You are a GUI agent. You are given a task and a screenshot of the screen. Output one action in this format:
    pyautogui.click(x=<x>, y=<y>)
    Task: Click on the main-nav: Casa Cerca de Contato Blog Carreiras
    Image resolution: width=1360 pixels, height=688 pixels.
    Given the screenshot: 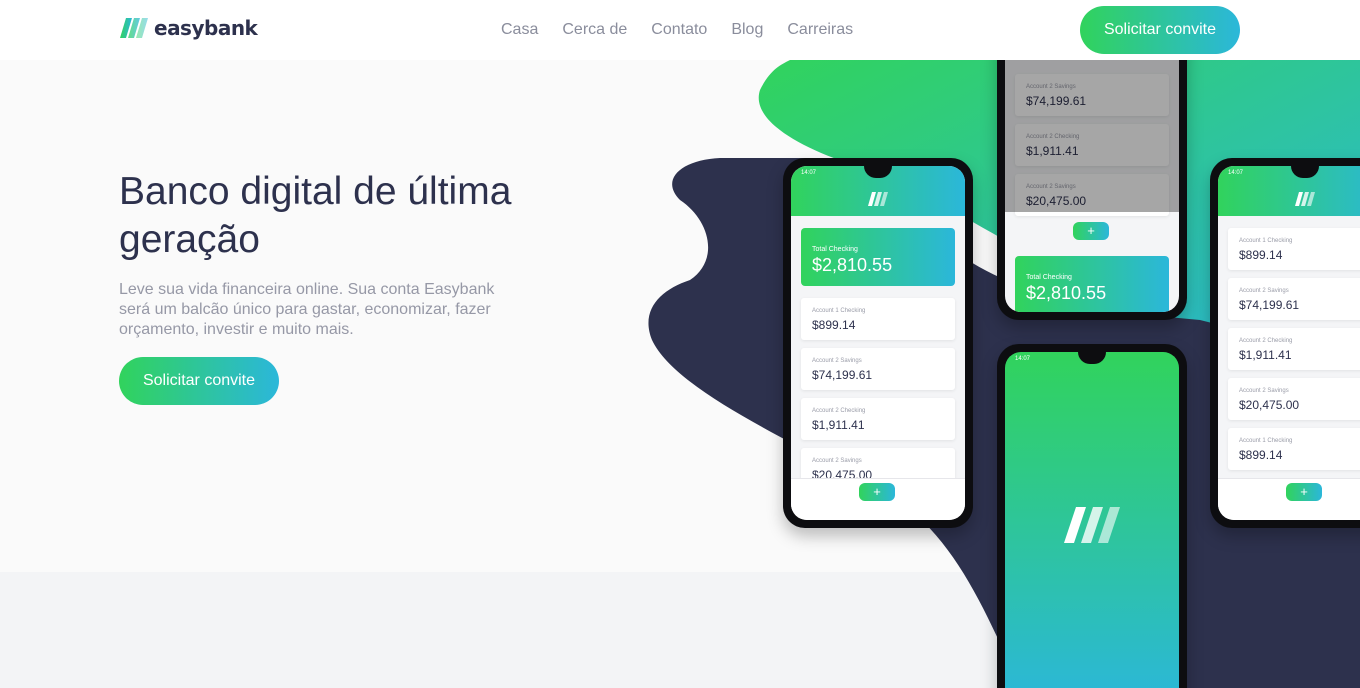 What is the action you would take?
    pyautogui.click(x=677, y=30)
    